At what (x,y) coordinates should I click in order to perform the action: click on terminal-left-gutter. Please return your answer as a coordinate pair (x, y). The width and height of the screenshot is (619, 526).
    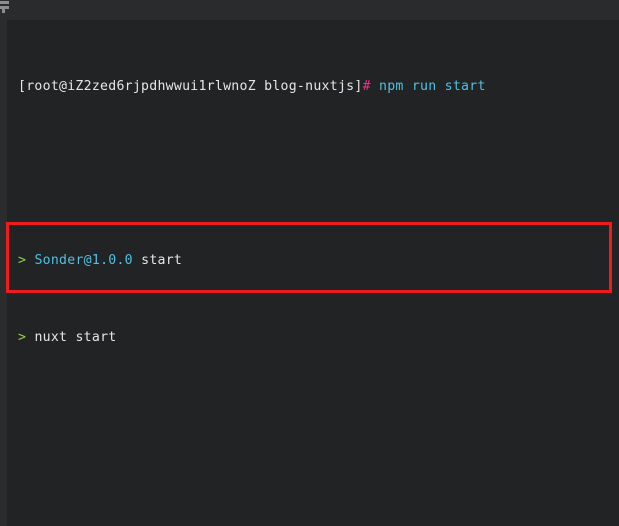
    Looking at the image, I should click on (3, 263).